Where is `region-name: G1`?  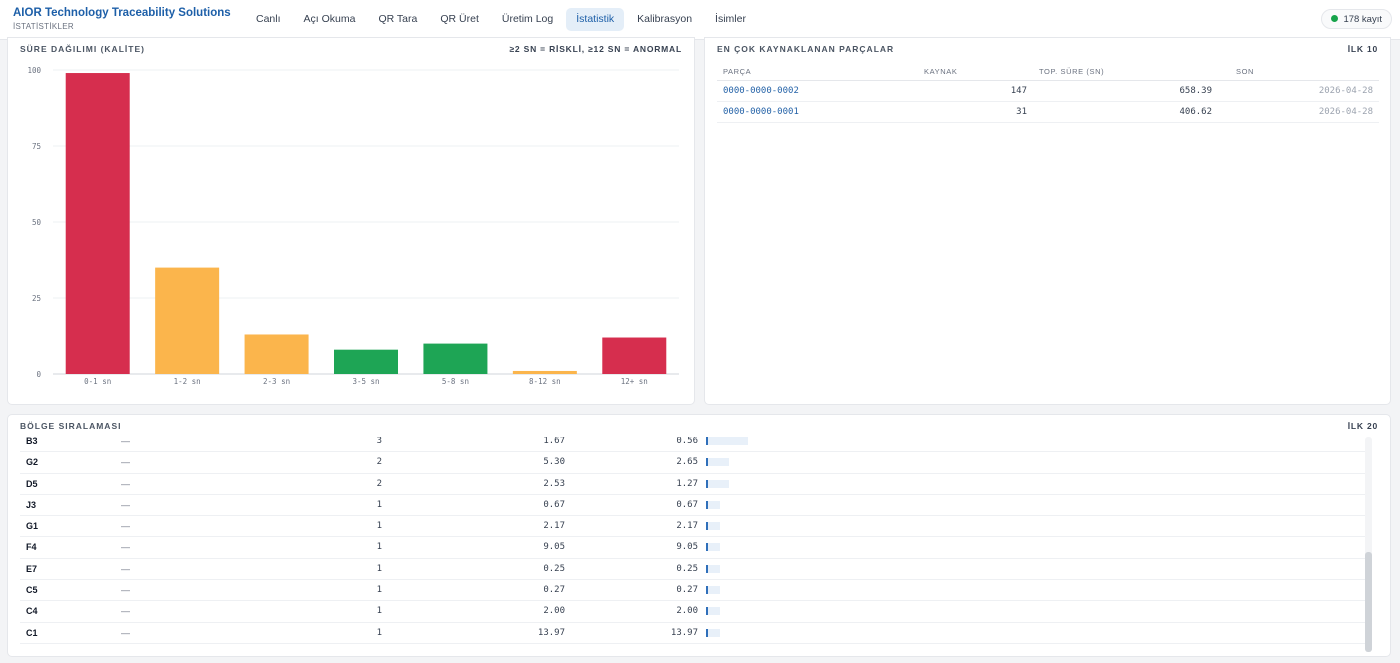 region-name: G1 is located at coordinates (32, 526).